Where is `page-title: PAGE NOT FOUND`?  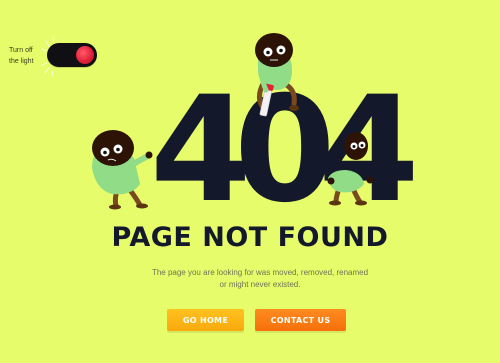
page-title: PAGE NOT FOUND is located at coordinates (250, 237).